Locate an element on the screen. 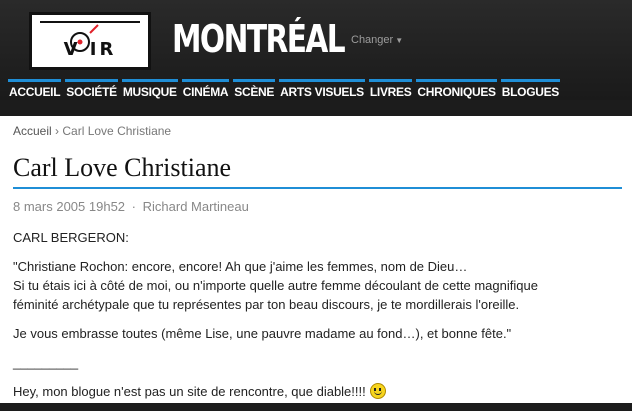  nav-item-blogues: BLOGUES is located at coordinates (530, 90).